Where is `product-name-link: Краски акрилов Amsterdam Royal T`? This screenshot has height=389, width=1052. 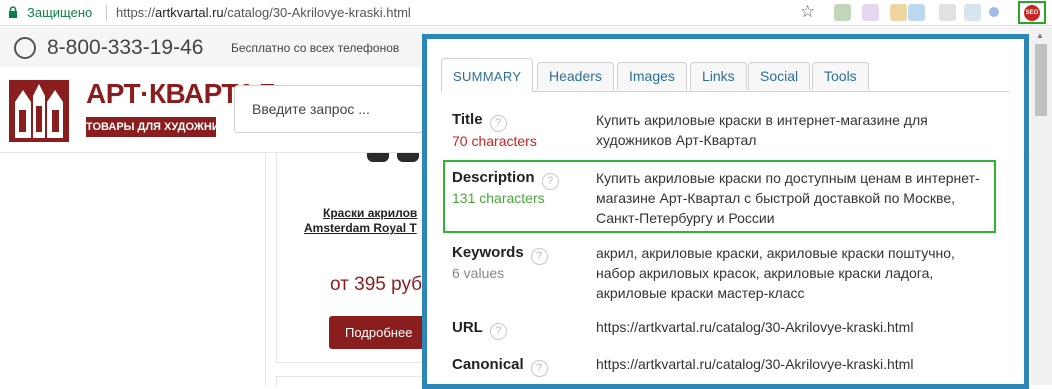
product-name-link: Краски акрилов Amsterdam Royal T is located at coordinates (369, 221).